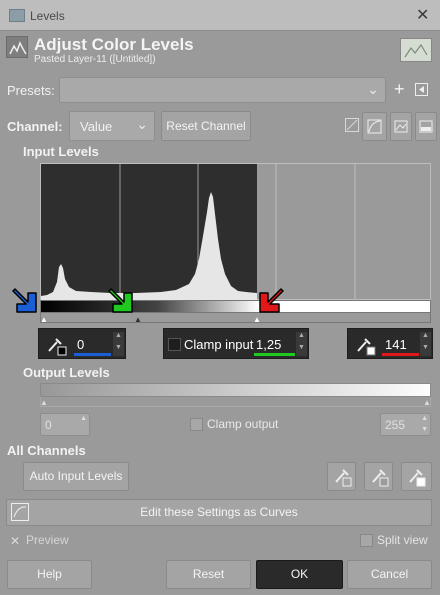 This screenshot has height=595, width=440. What do you see at coordinates (235, 318) in the screenshot?
I see `input-slider-track: ▲ ▲ ▲` at bounding box center [235, 318].